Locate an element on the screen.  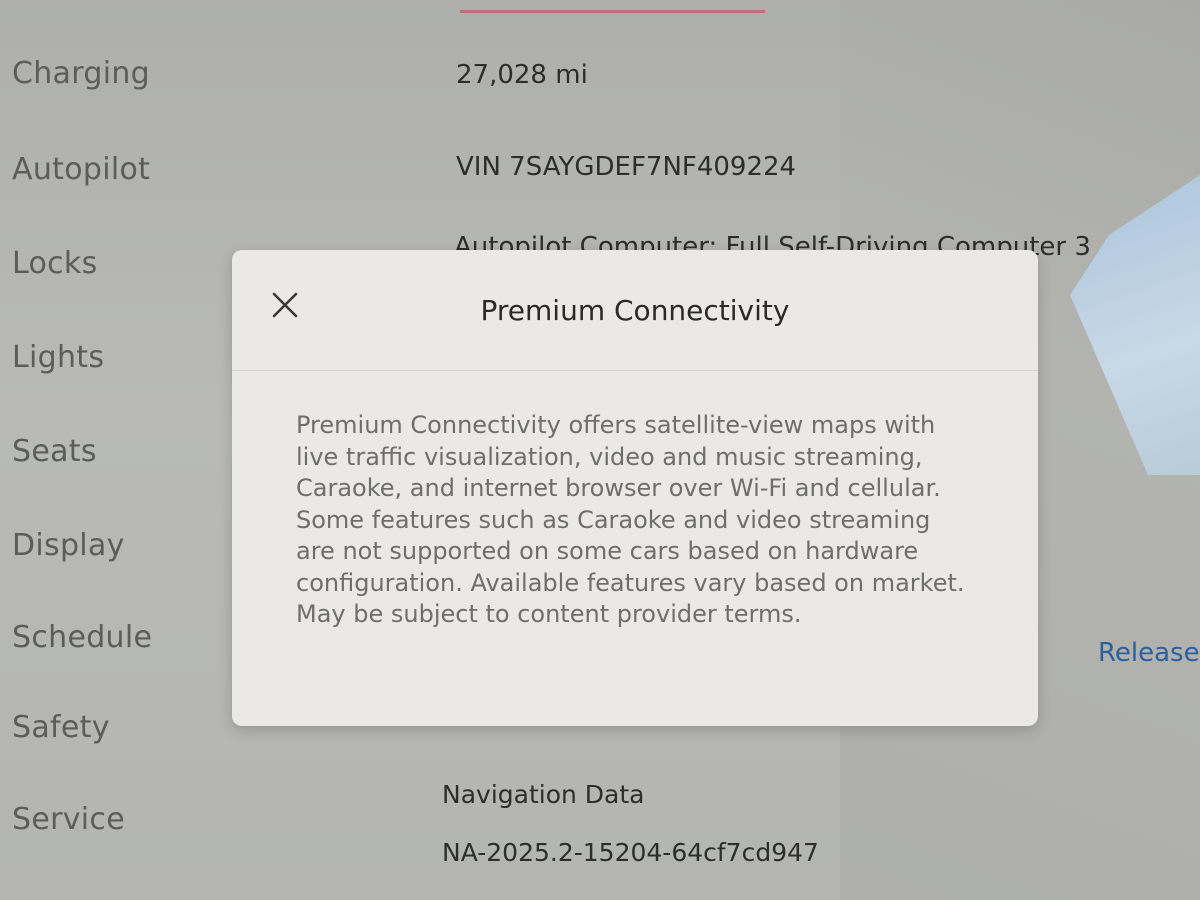
dialog-title: Premium Connectivity is located at coordinates (635, 310).